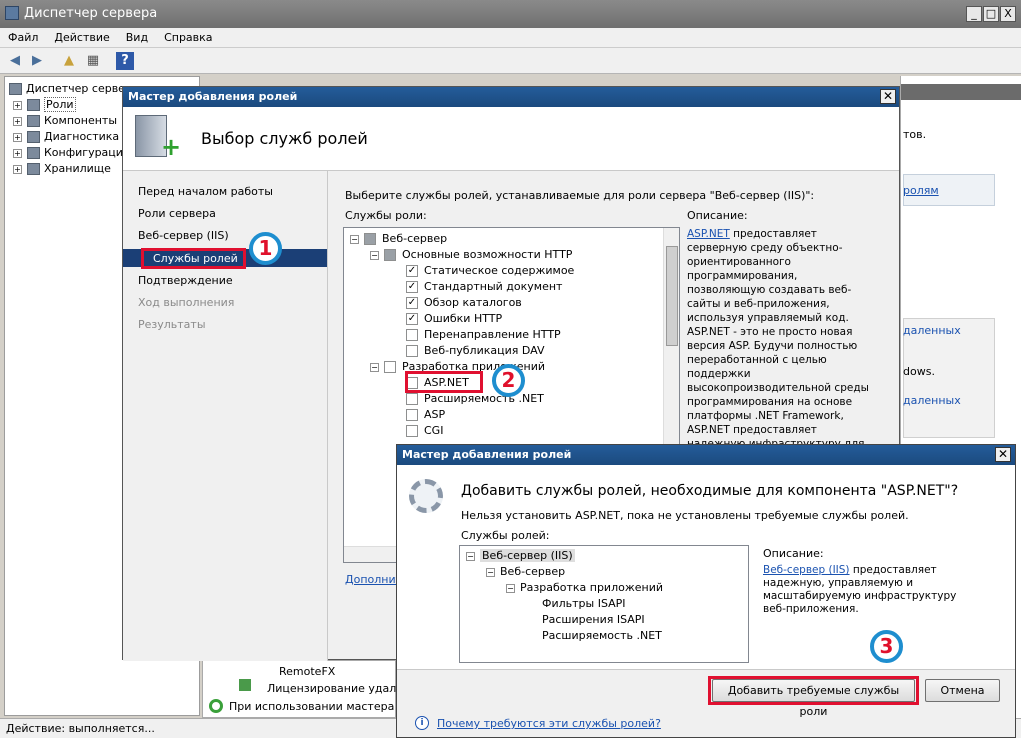 The width and height of the screenshot is (1021, 738). What do you see at coordinates (137, 36) in the screenshot?
I see `menu-view: Вид` at bounding box center [137, 36].